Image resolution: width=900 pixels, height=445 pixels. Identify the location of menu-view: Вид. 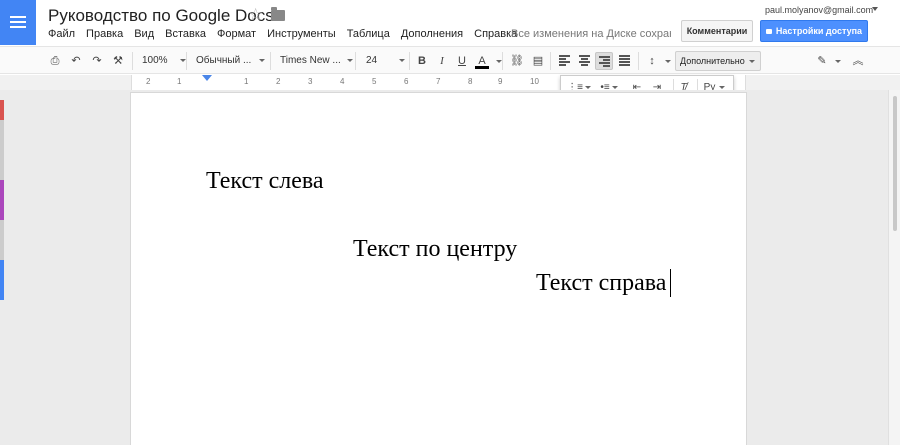
(144, 34).